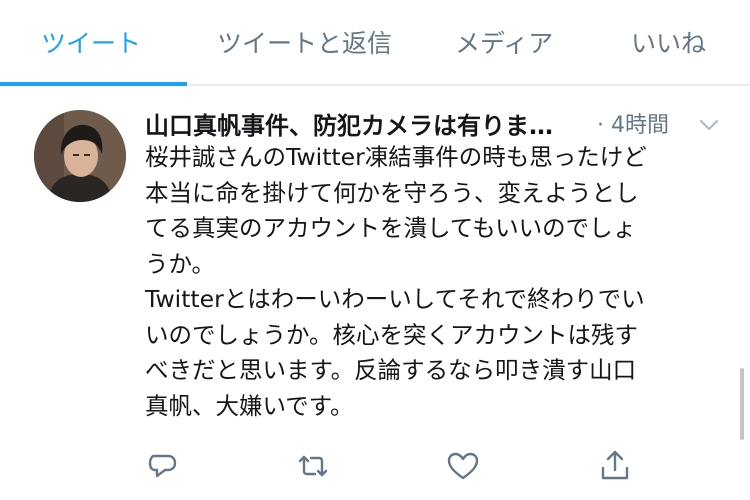  What do you see at coordinates (249, 405) in the screenshot?
I see `tweet-line: 真帆、大嫌いです。` at bounding box center [249, 405].